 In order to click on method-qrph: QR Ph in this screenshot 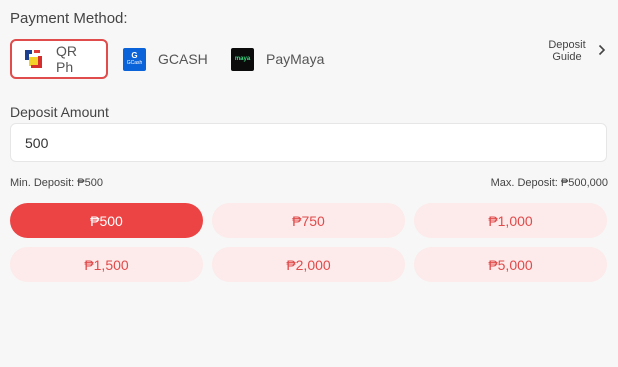, I will do `click(59, 59)`.